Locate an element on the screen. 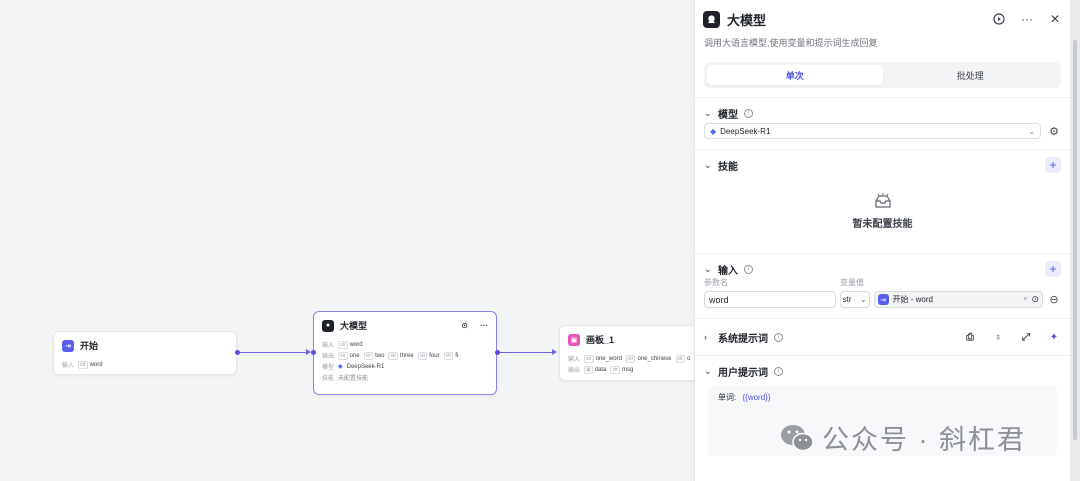 The height and width of the screenshot is (481, 1080). run-icon is located at coordinates (999, 19).